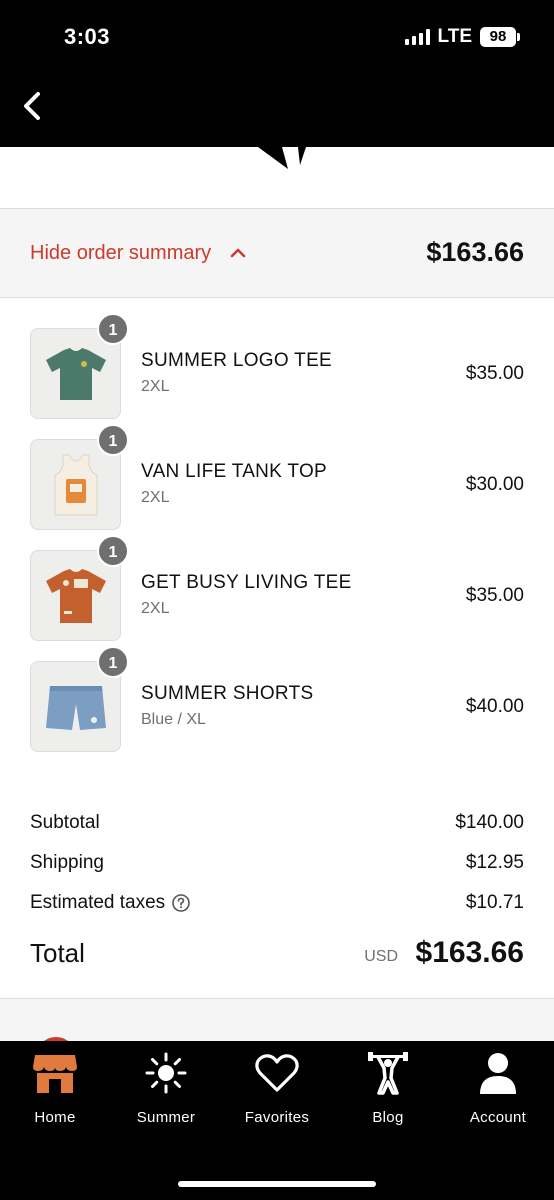 The width and height of the screenshot is (554, 1200). I want to click on green-tshirt-icon, so click(75, 373).